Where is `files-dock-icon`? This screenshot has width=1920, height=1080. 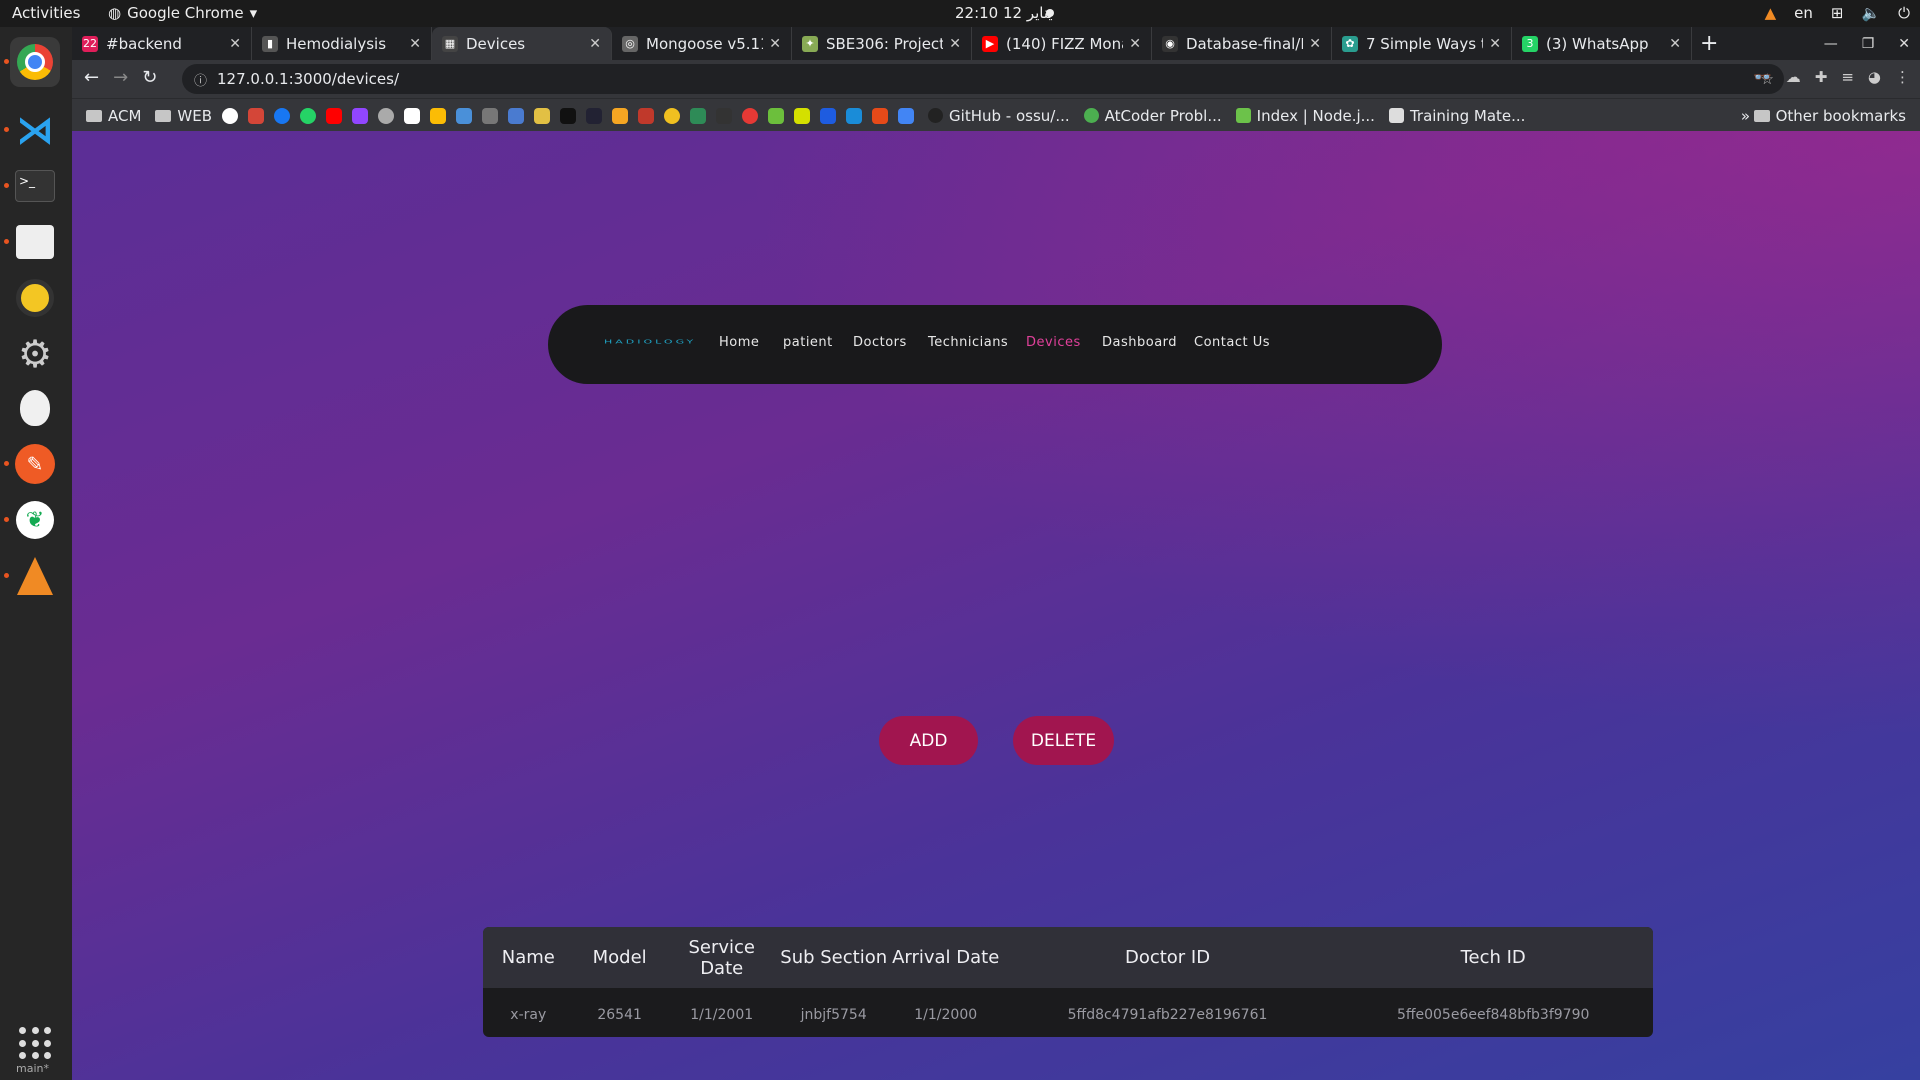 files-dock-icon is located at coordinates (32, 242).